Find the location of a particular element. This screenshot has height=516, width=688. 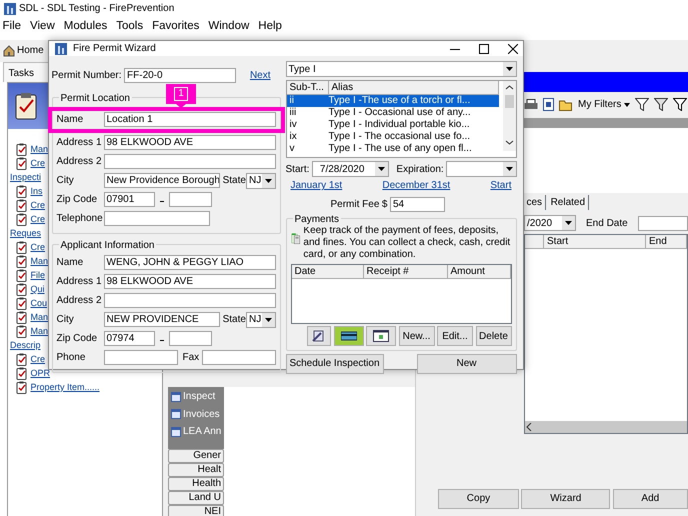

card-button is located at coordinates (349, 336).